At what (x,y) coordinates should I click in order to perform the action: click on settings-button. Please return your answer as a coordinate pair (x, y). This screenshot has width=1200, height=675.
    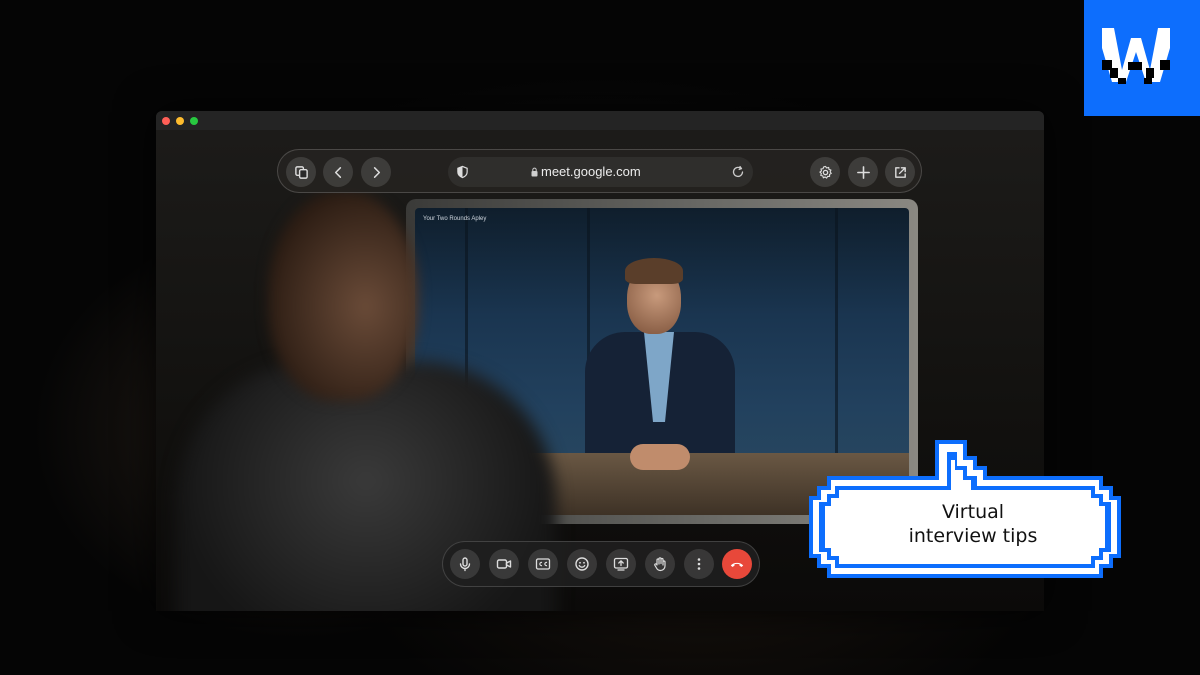
    Looking at the image, I should click on (825, 172).